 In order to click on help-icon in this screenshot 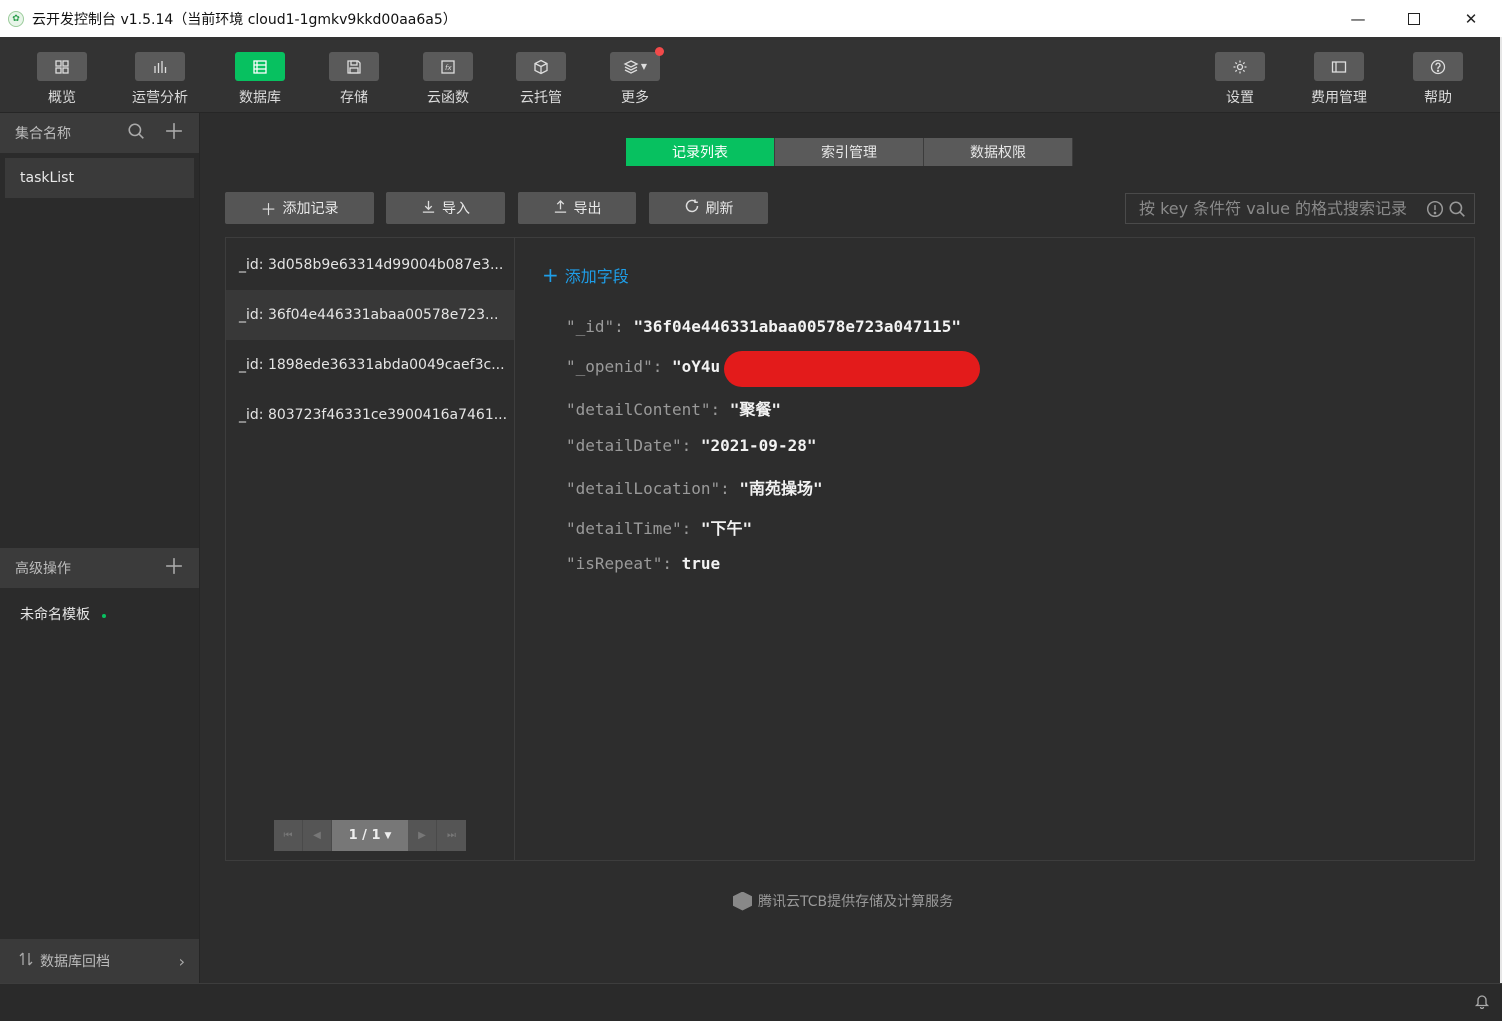, I will do `click(1438, 66)`.